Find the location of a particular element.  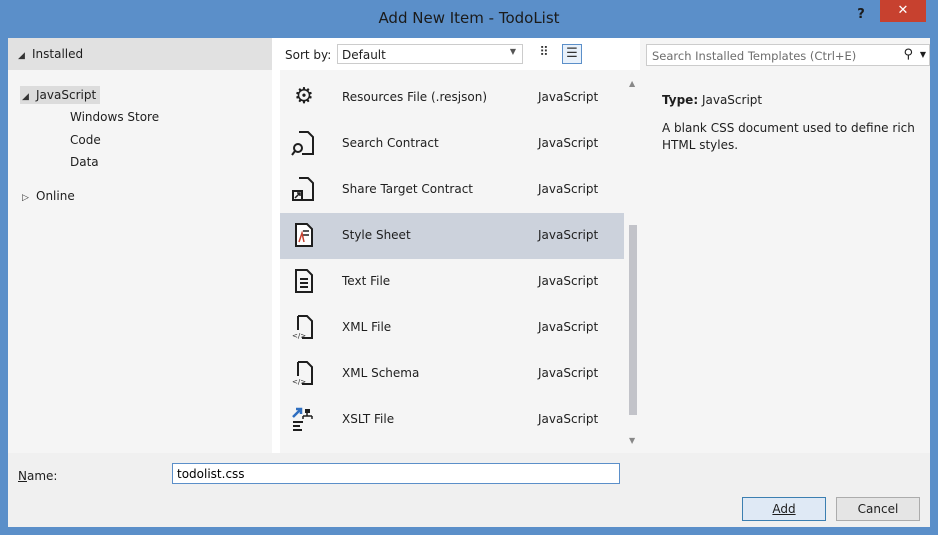

details-type: Type: JavaScript is located at coordinates (712, 100).